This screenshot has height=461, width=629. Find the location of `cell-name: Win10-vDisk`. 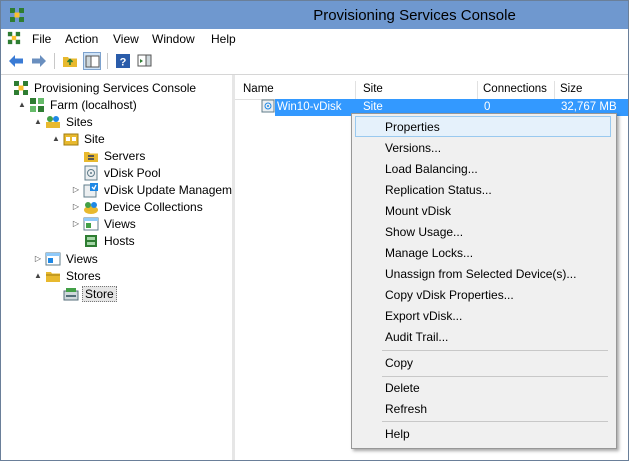

cell-name: Win10-vDisk is located at coordinates (309, 107).